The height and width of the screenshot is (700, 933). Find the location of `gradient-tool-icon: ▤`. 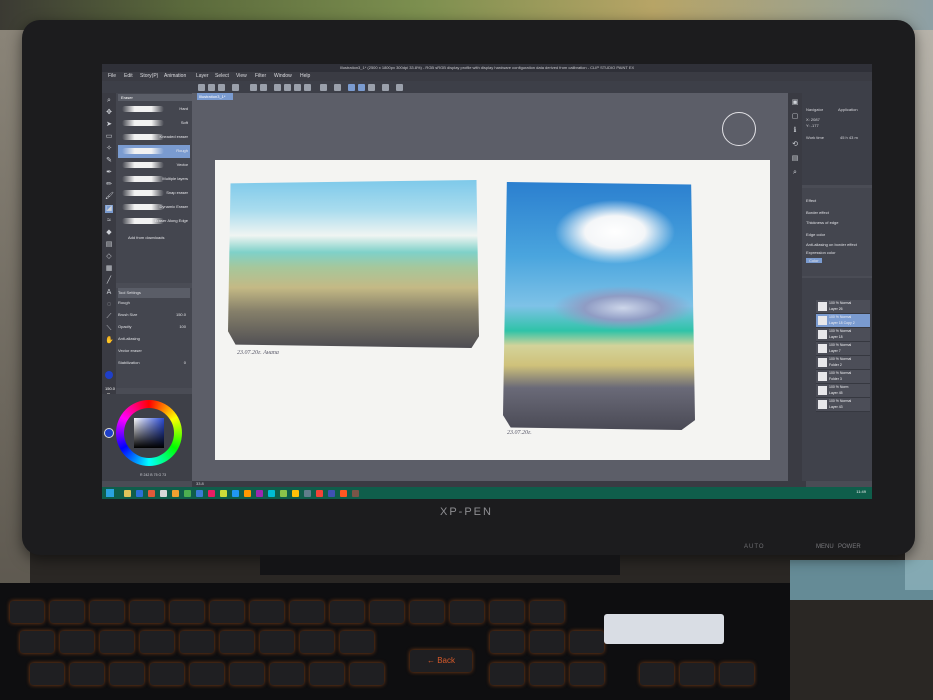

gradient-tool-icon: ▤ is located at coordinates (109, 245).